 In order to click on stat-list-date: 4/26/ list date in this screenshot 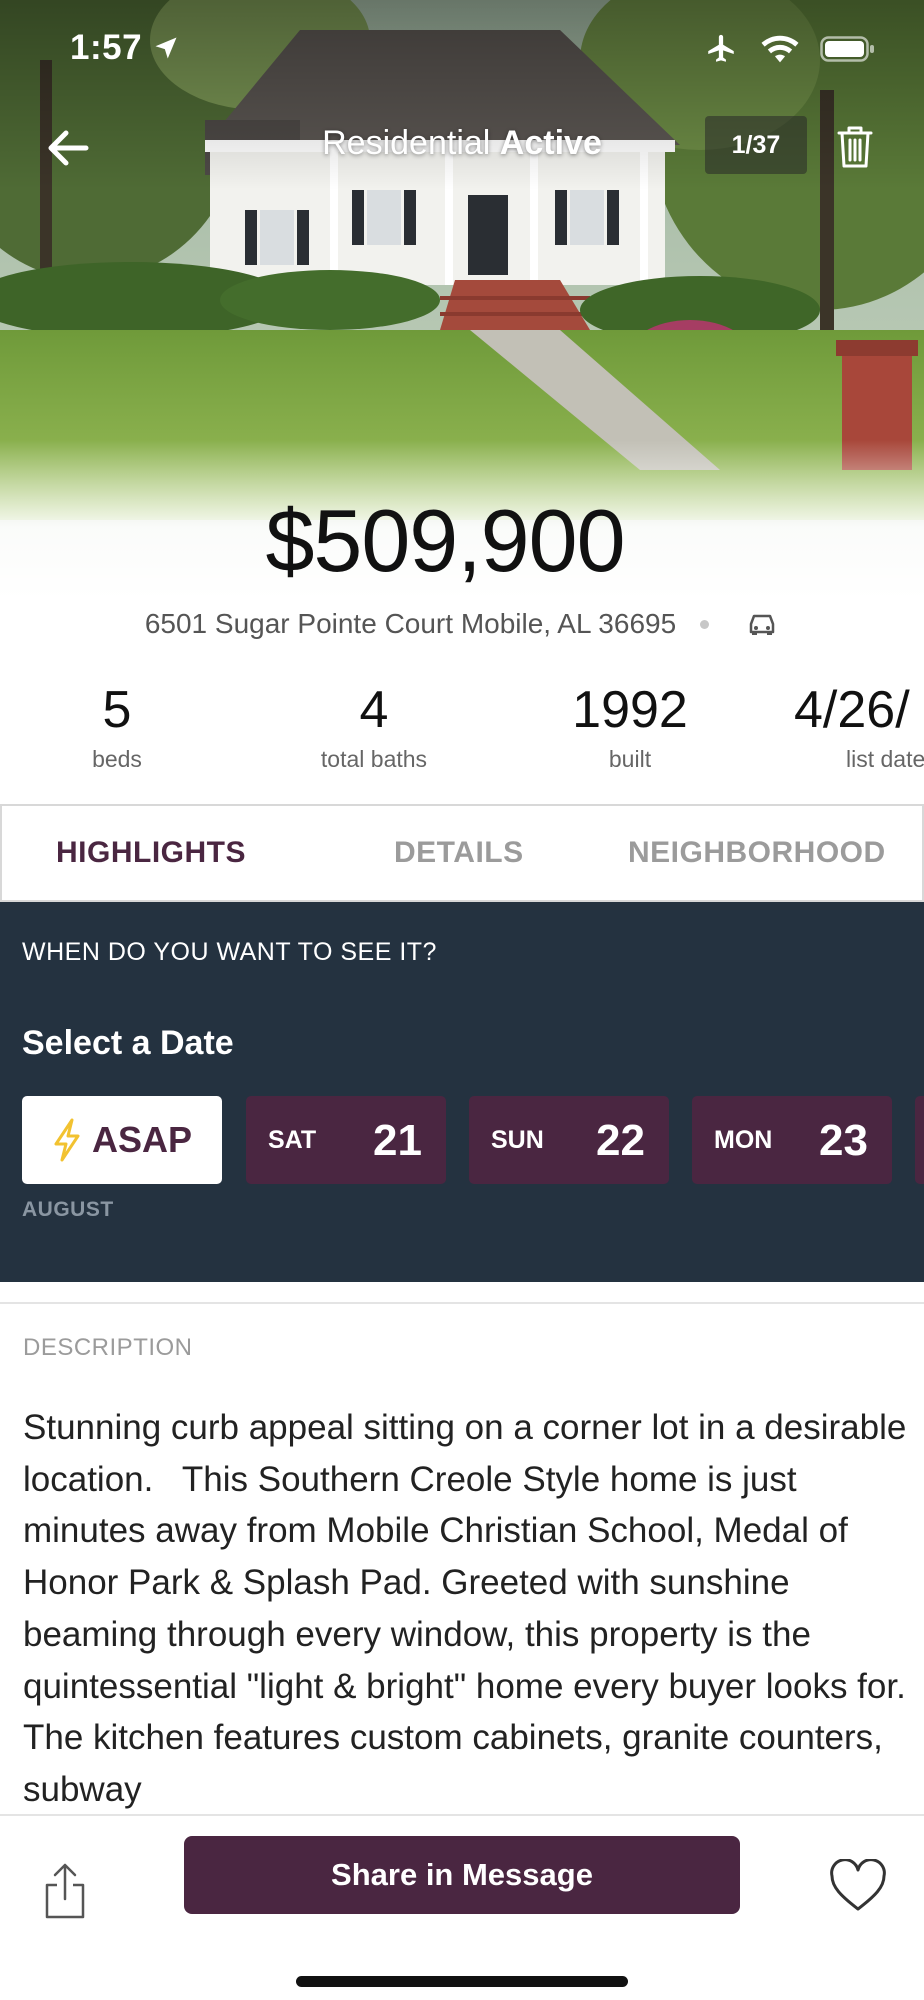, I will do `click(859, 726)`.